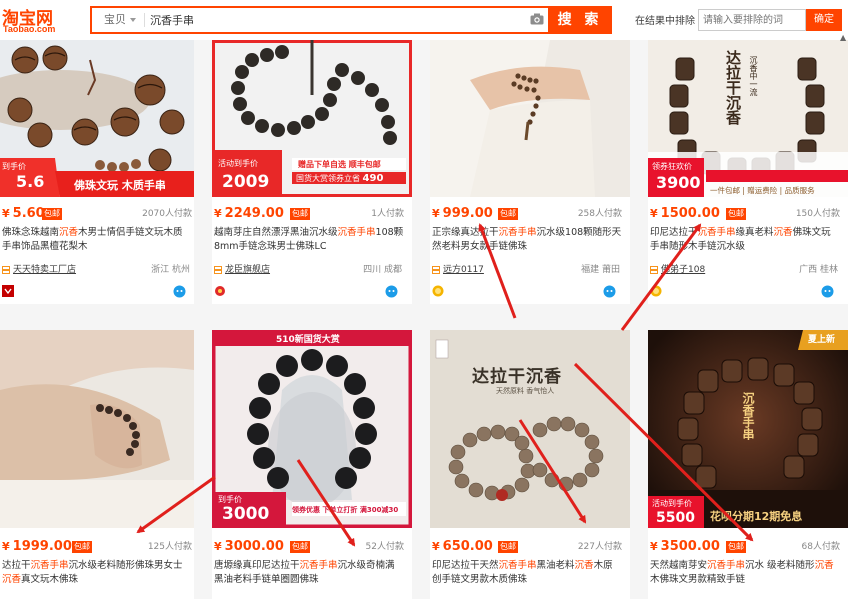  What do you see at coordinates (844, 38) in the screenshot?
I see `scroll-up-icon: ▲` at bounding box center [844, 38].